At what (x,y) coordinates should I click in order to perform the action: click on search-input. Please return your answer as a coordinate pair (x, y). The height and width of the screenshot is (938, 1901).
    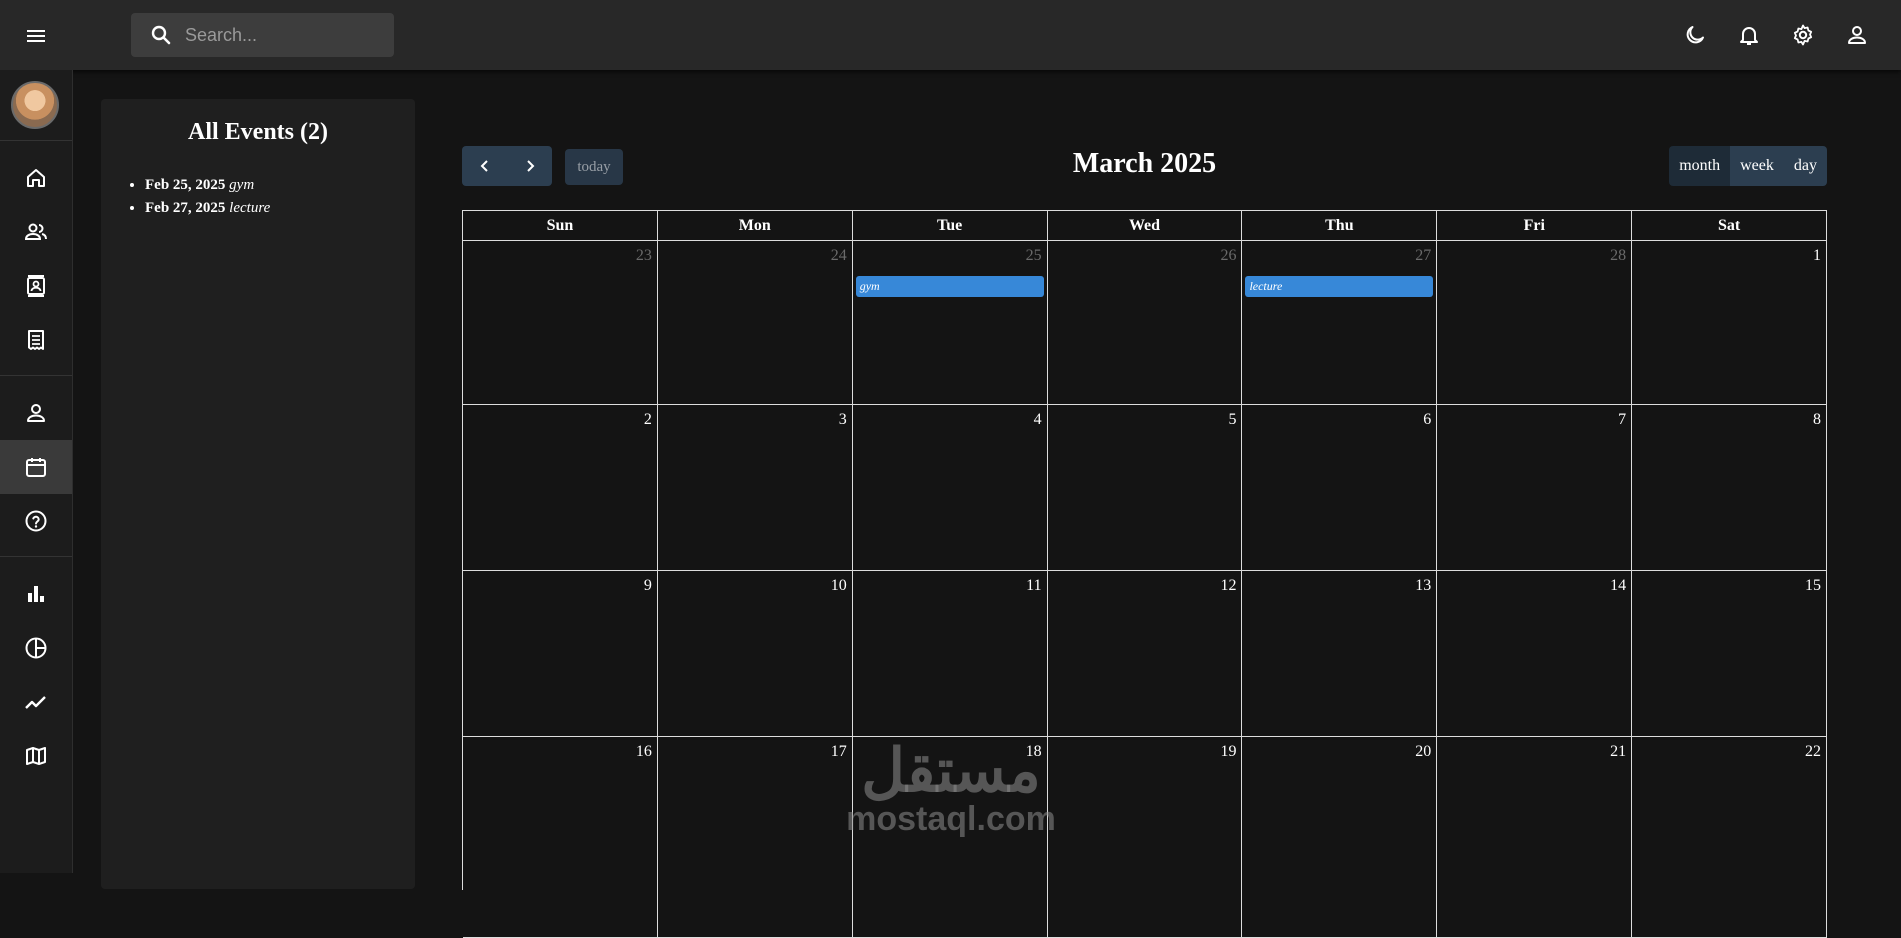
    Looking at the image, I should click on (285, 35).